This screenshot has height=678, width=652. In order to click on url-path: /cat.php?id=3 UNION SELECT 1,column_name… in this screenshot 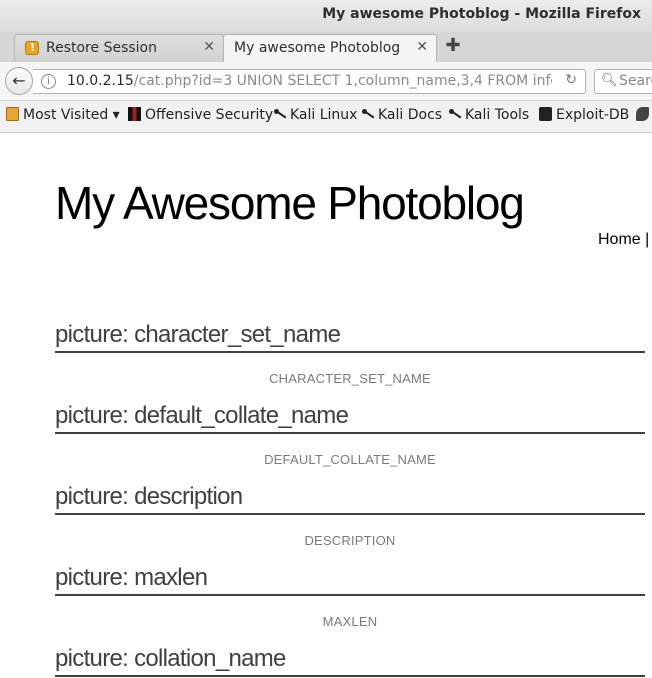, I will do `click(342, 81)`.